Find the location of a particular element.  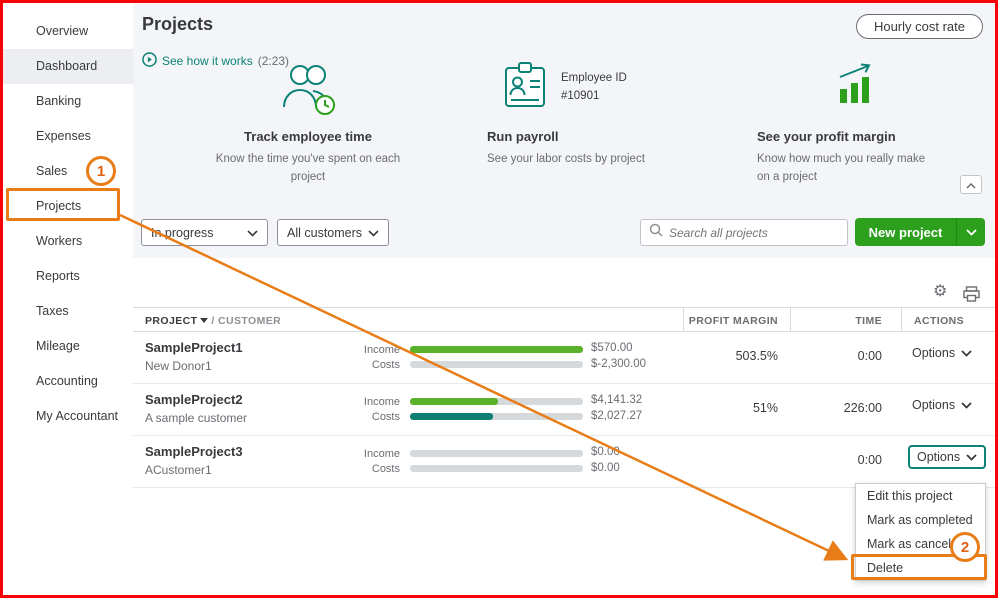

profit-margin-value: 51% is located at coordinates (765, 408).